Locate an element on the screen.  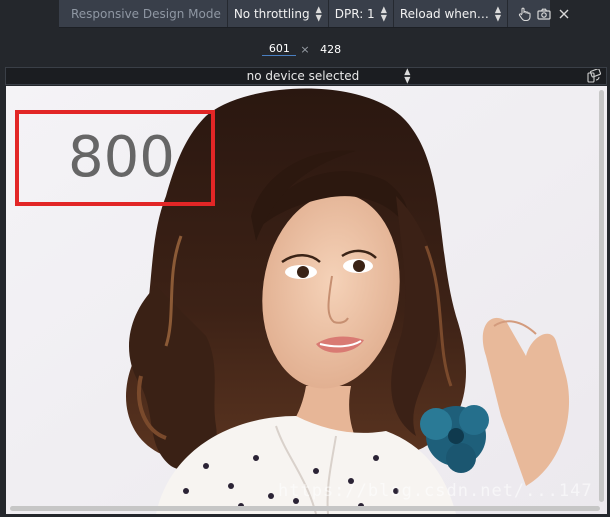
viewport-height-input is located at coordinates (330, 49).